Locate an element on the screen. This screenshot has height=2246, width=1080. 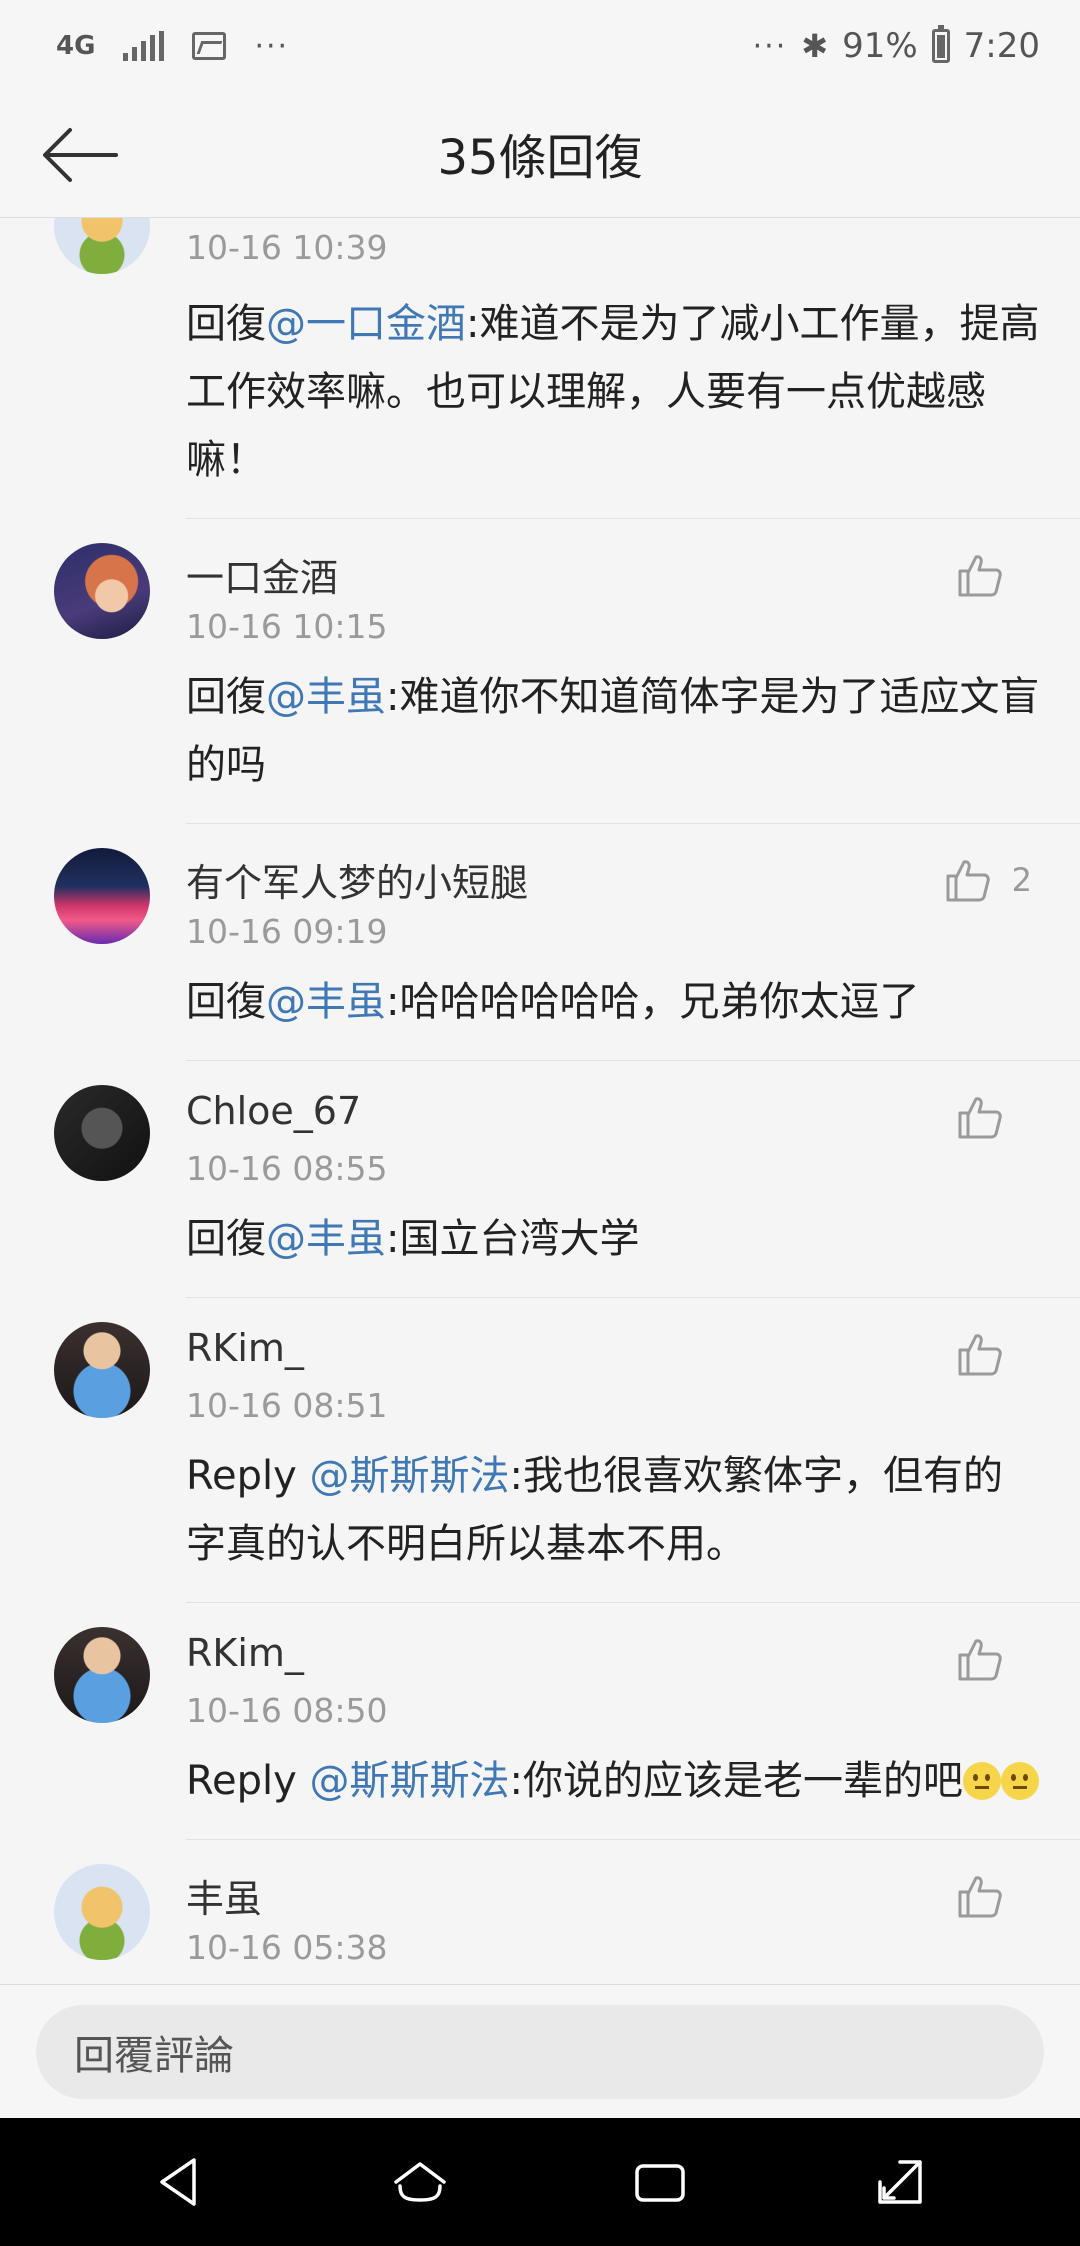
status-left: 4G ··· is located at coordinates (172, 46).